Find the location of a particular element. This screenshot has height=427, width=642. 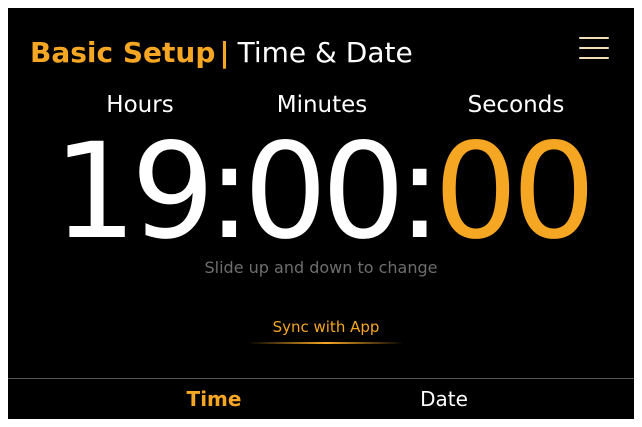

seconds-scroller: 00 is located at coordinates (515, 192).